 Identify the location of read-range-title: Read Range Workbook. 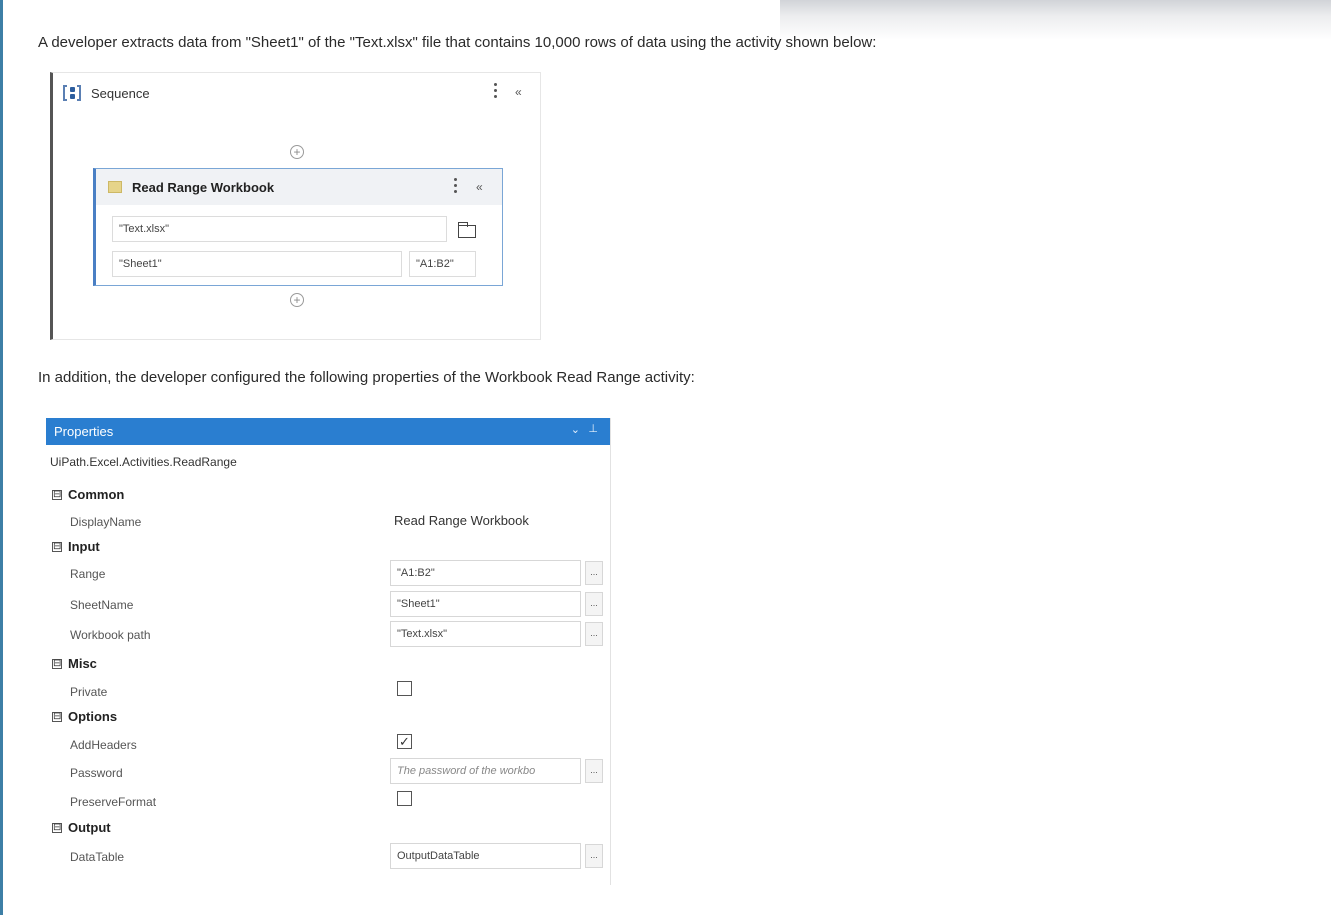
(203, 187).